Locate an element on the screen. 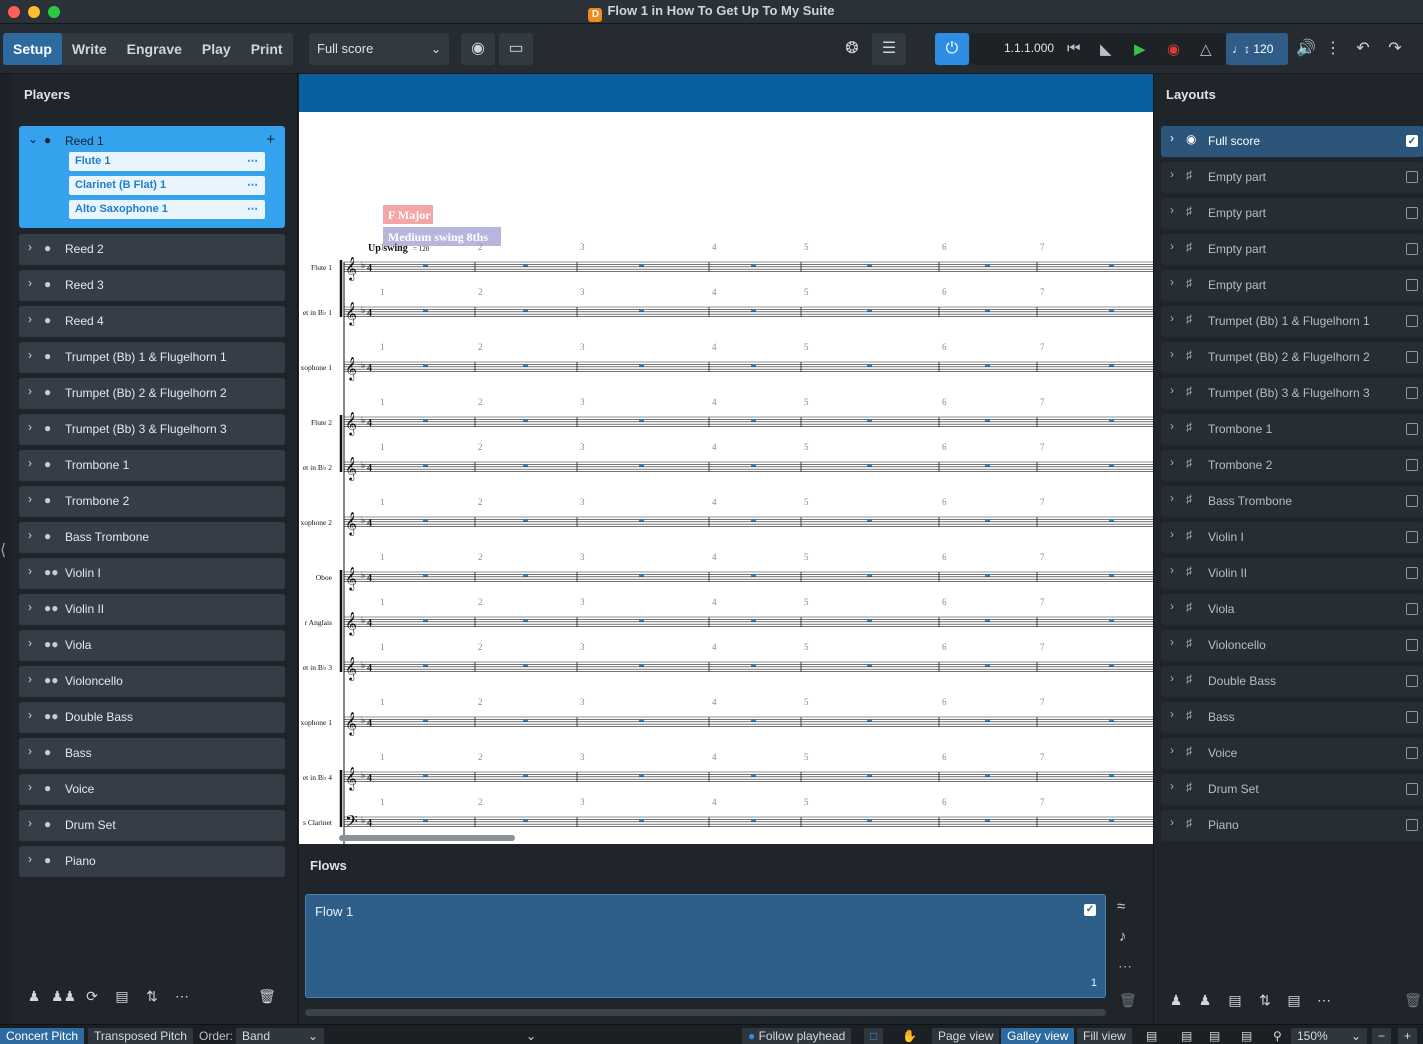  rewind-icon: ⏮ is located at coordinates (1074, 48).